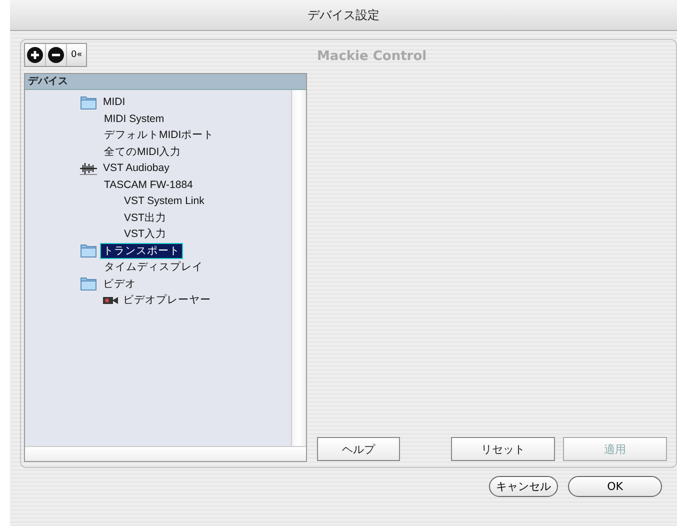  Describe the element at coordinates (114, 102) in the screenshot. I see `tree-item: MIDI` at that location.